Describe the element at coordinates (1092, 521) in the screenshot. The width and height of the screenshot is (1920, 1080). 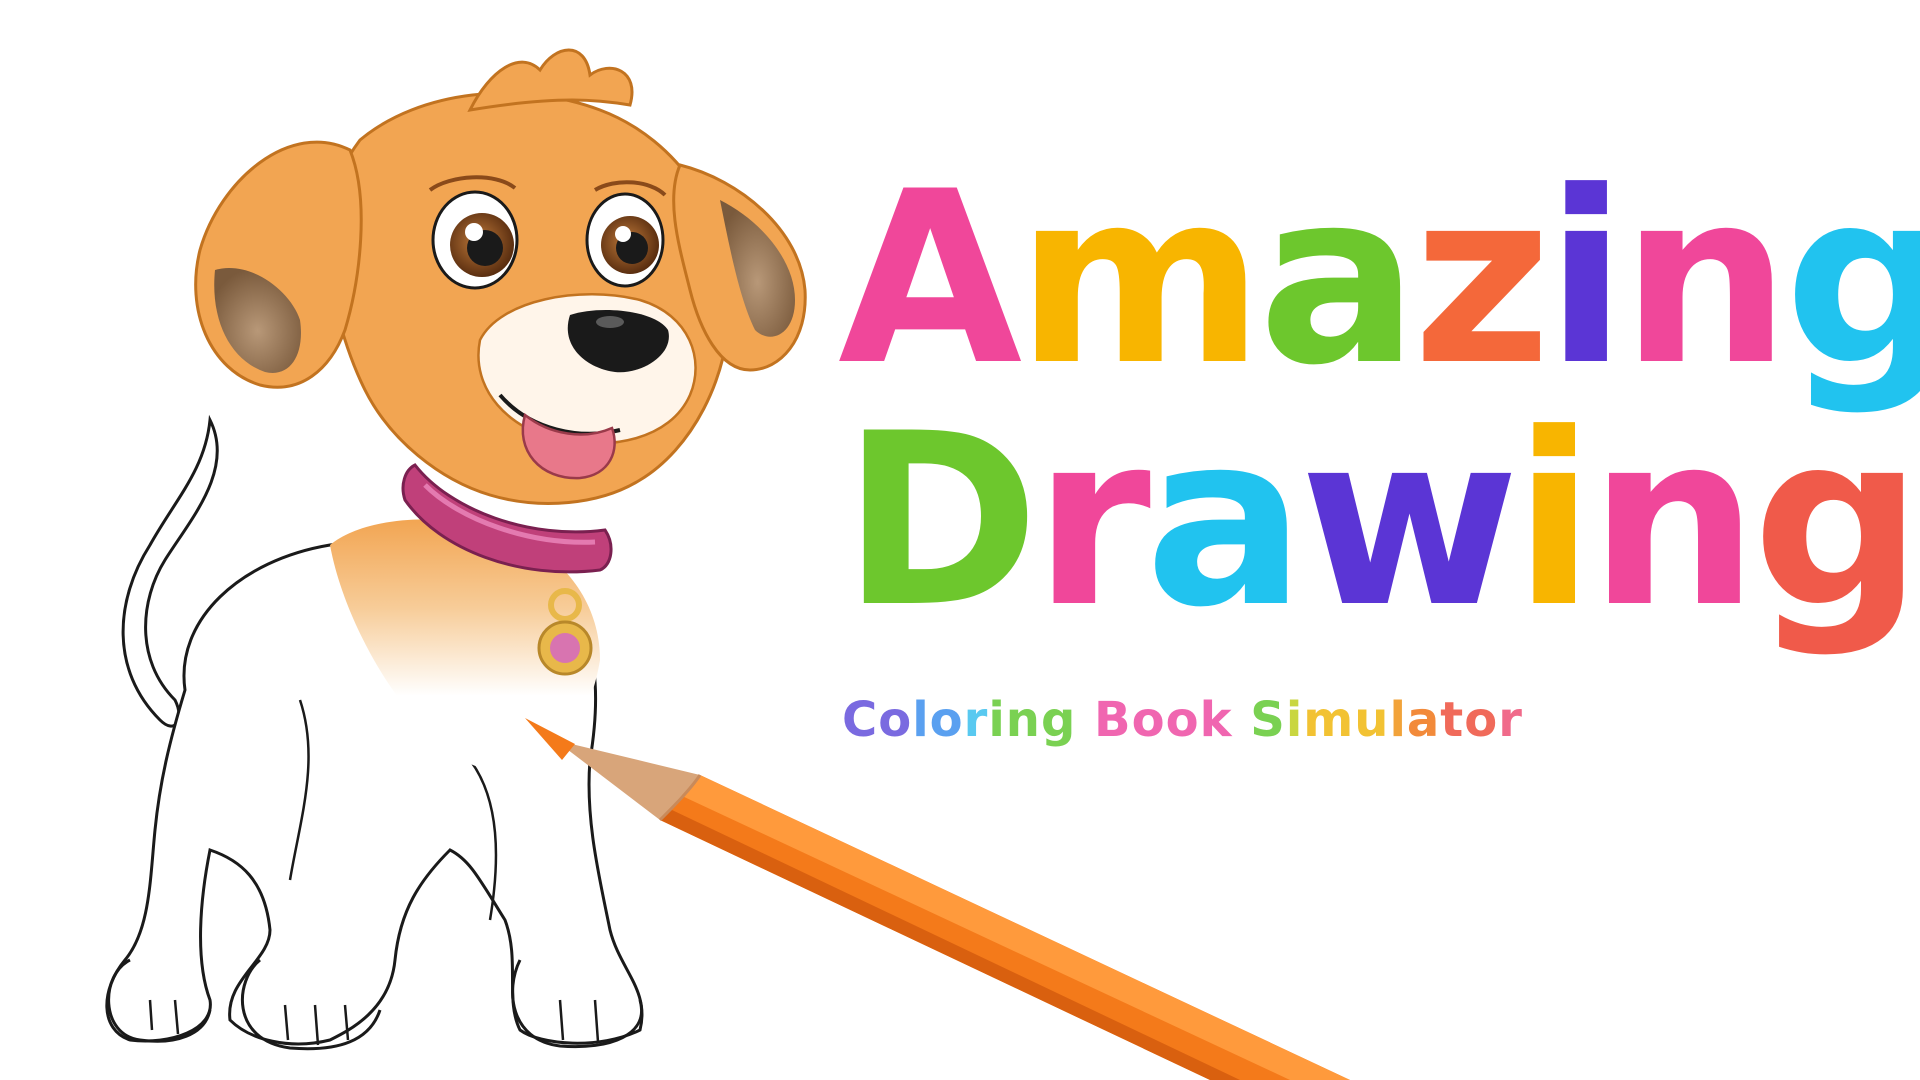
I see `title-letter: r` at that location.